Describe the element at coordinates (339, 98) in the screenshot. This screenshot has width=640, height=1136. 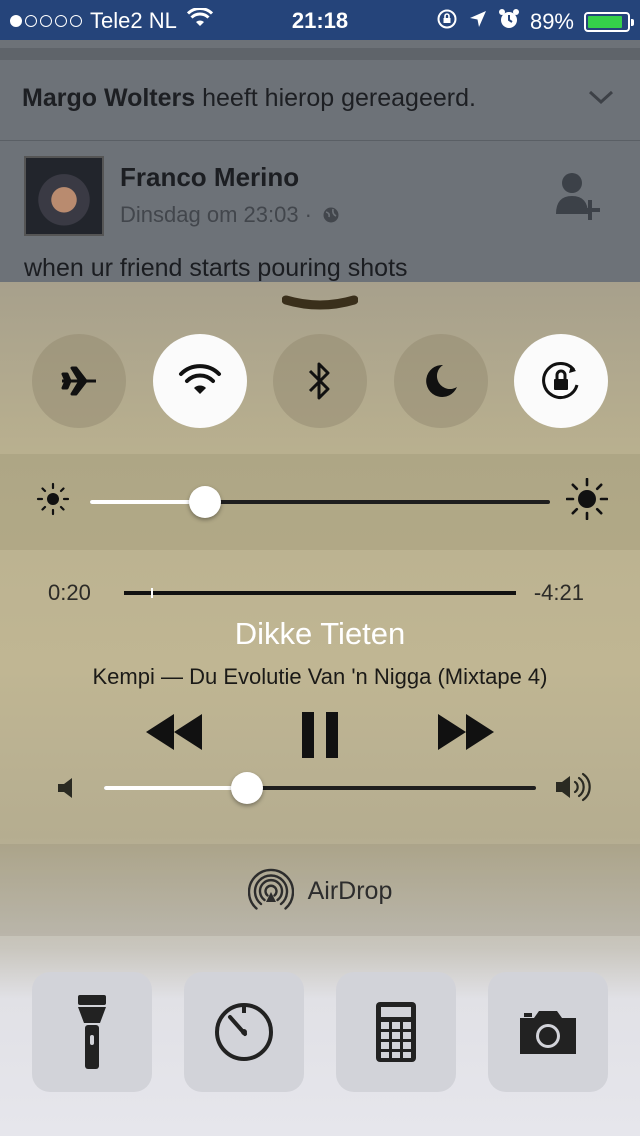
I see `notice-text: heeft hierop gereageerd.` at that location.